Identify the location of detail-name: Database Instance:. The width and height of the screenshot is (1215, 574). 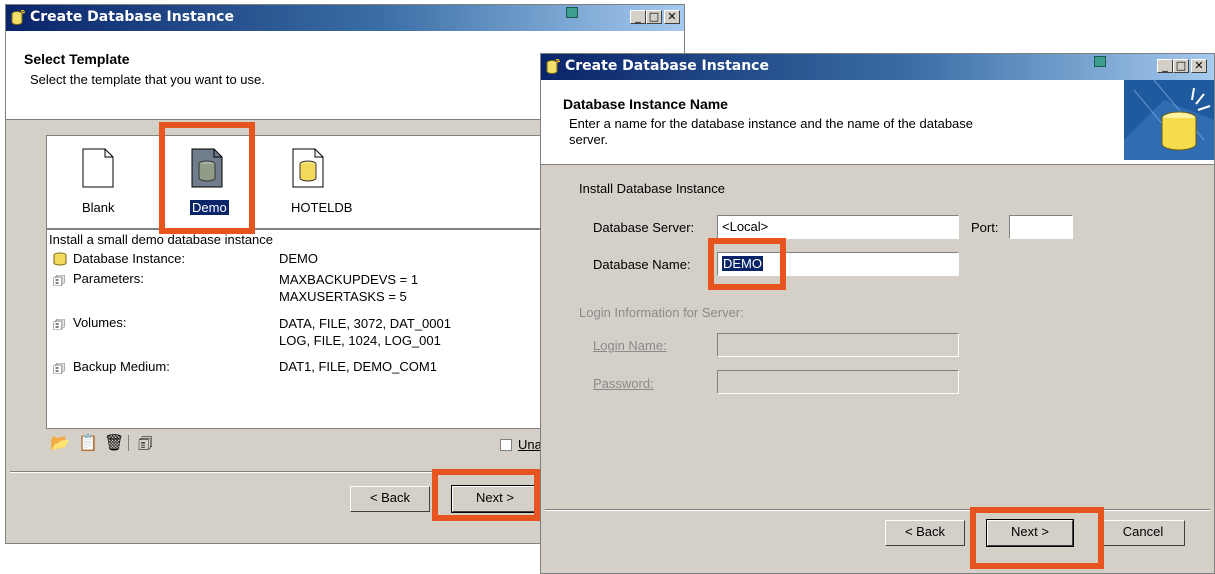
(129, 258).